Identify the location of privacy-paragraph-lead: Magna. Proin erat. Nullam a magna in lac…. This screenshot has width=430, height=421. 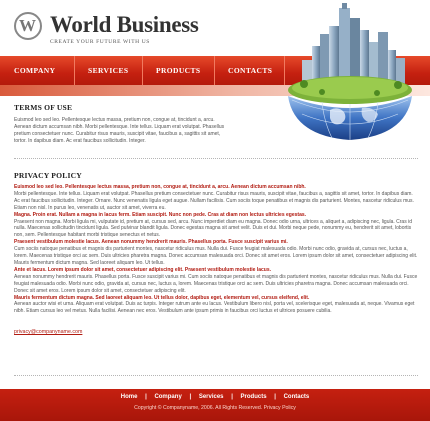
(160, 214).